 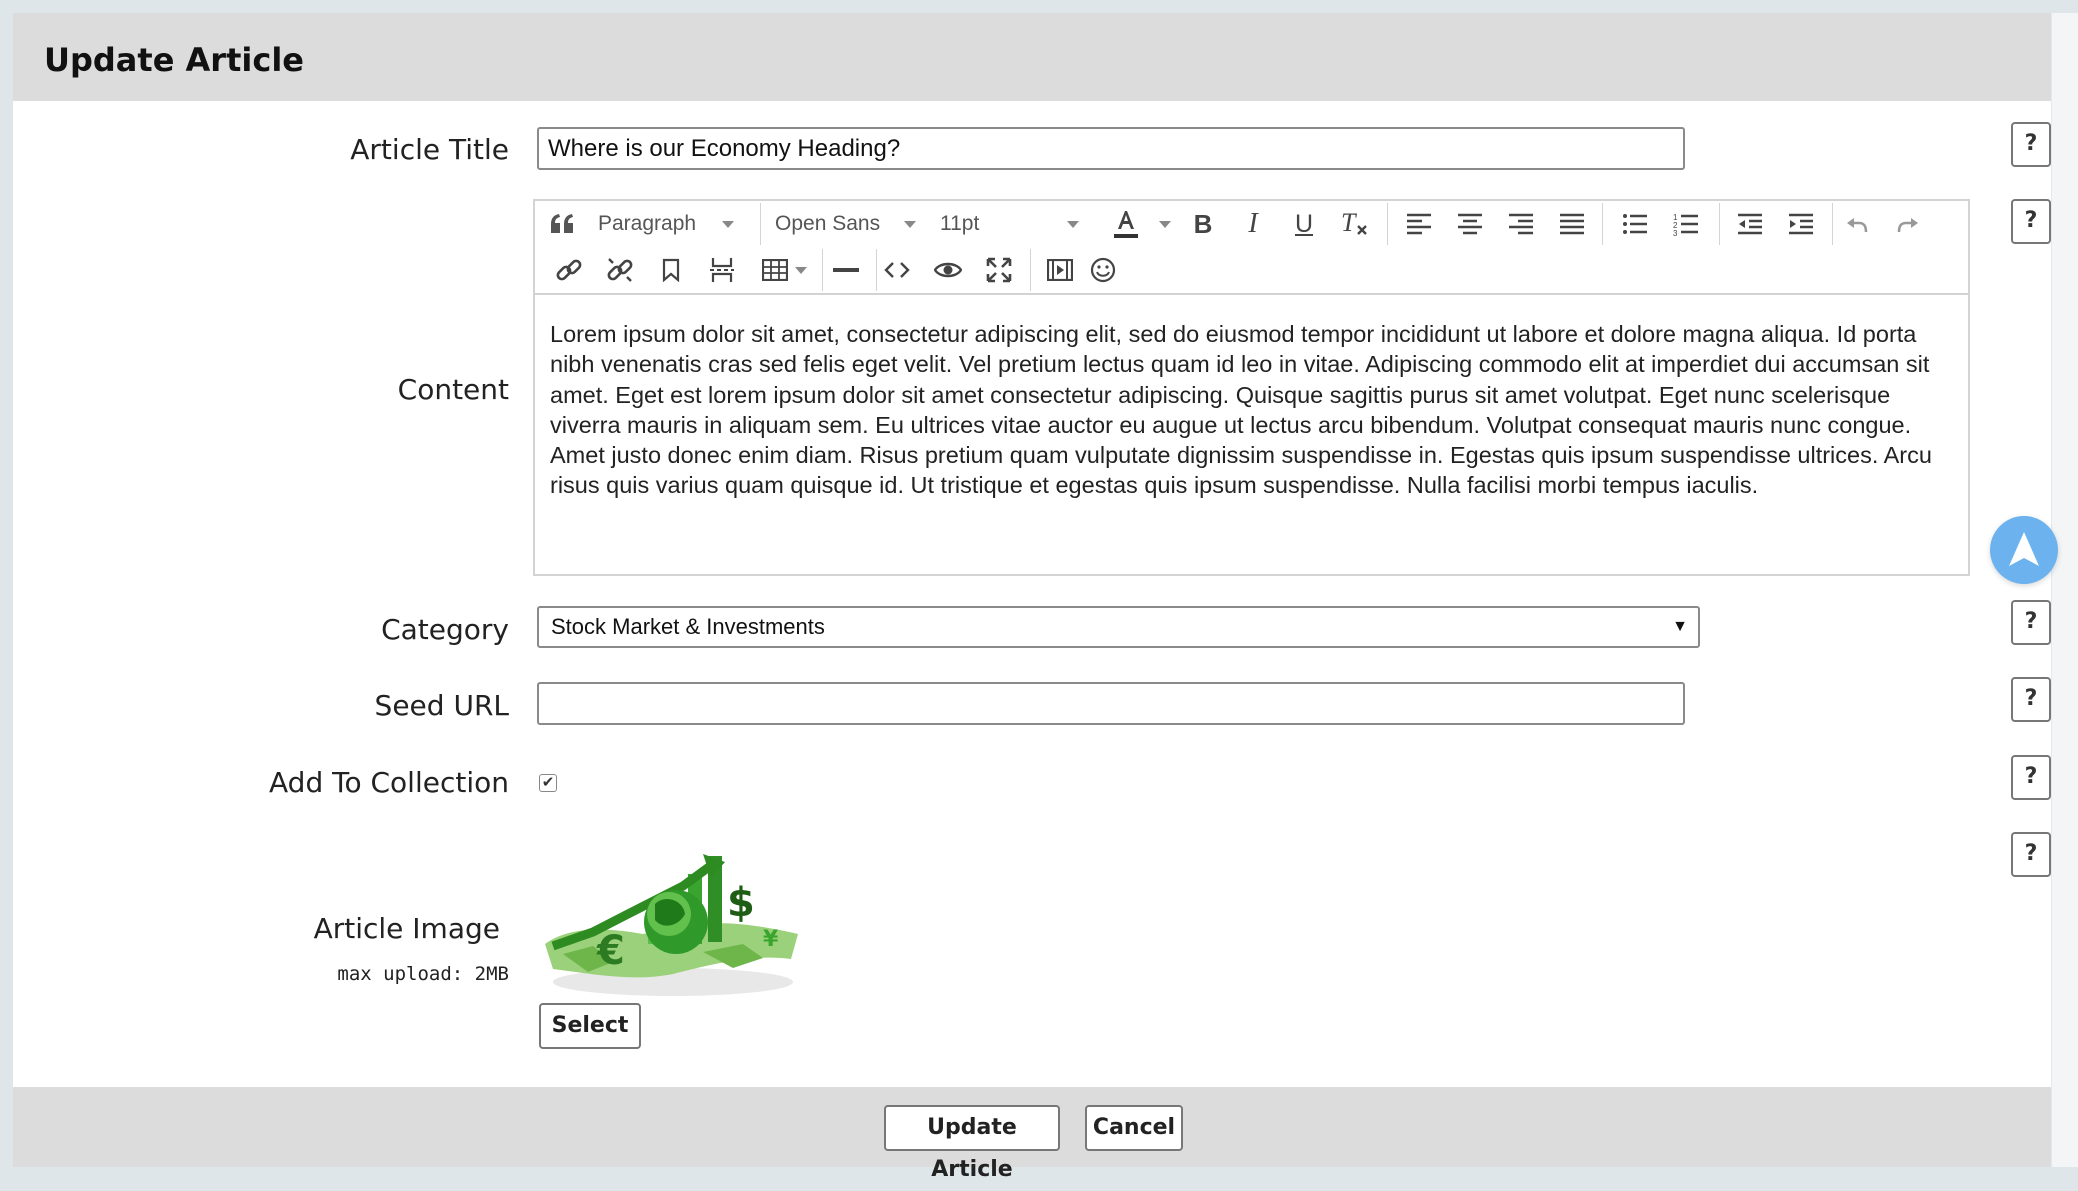 What do you see at coordinates (1686, 224) in the screenshot?
I see `numbered-list-icon: 123` at bounding box center [1686, 224].